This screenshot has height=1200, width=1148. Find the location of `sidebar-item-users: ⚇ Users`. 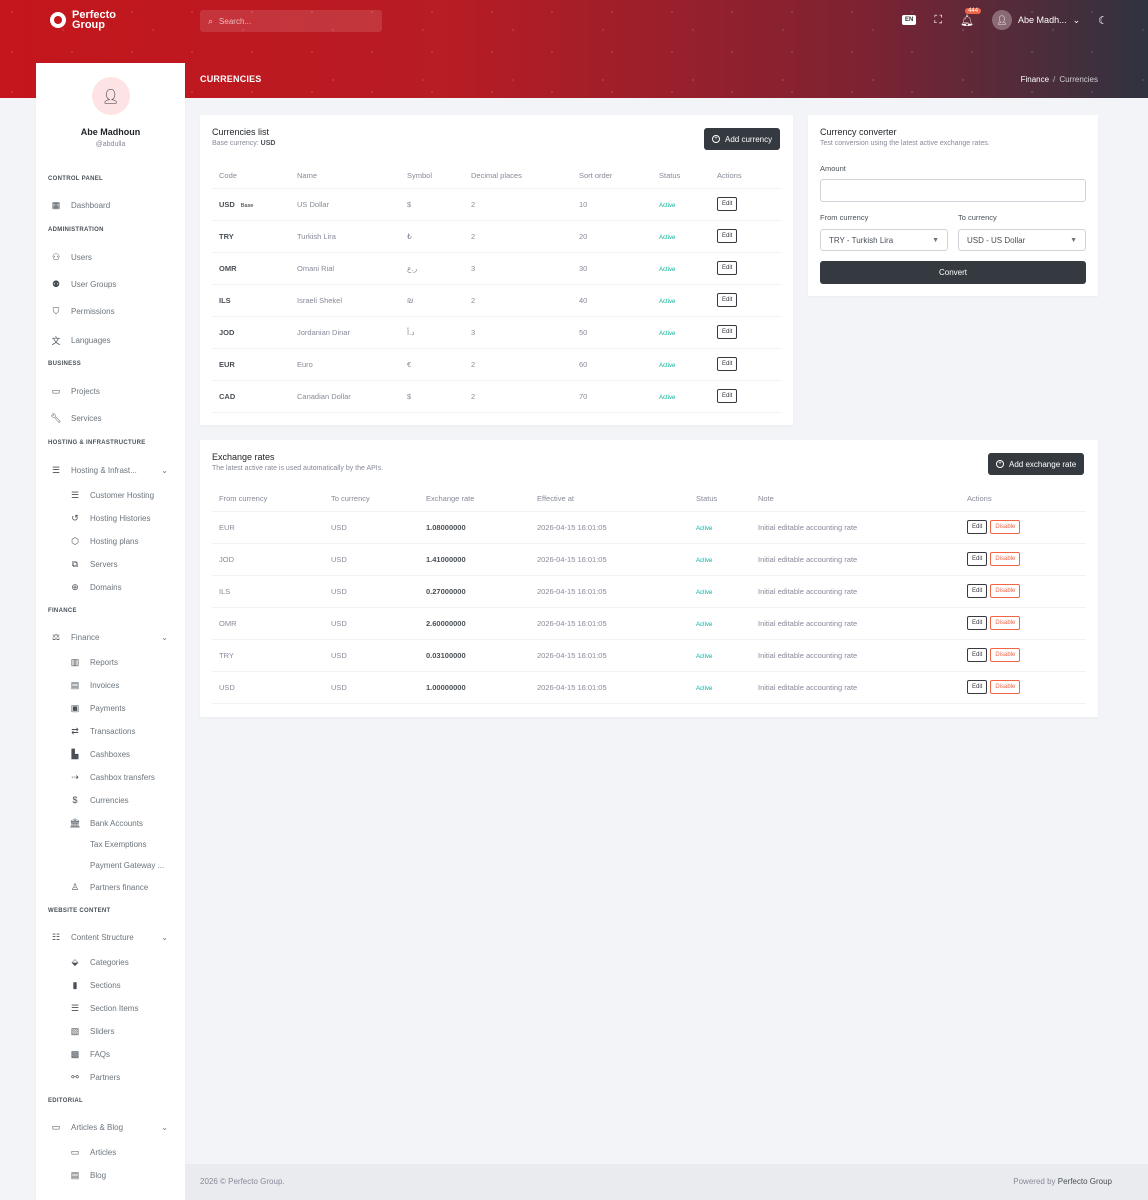

sidebar-item-users: ⚇ Users is located at coordinates (115, 257).